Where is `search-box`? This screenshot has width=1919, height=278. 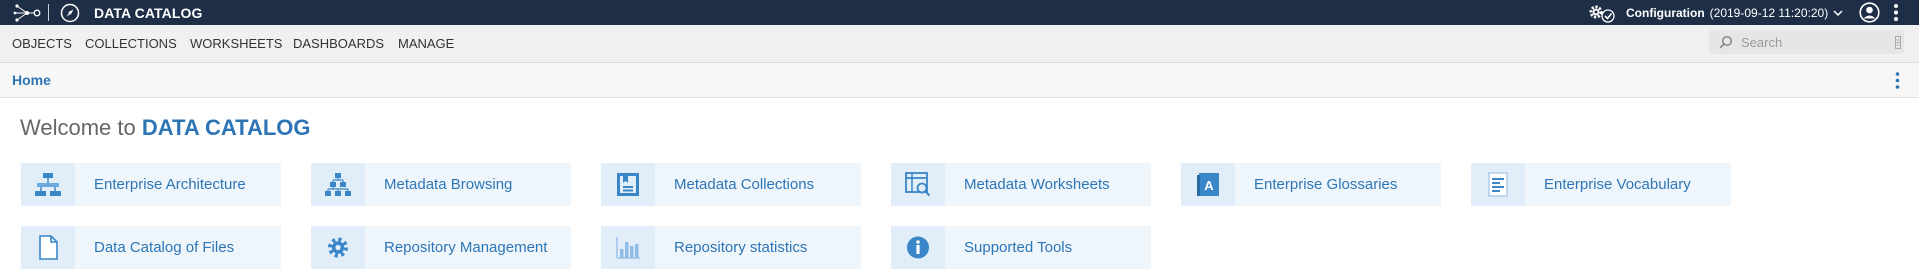
search-box is located at coordinates (1806, 42).